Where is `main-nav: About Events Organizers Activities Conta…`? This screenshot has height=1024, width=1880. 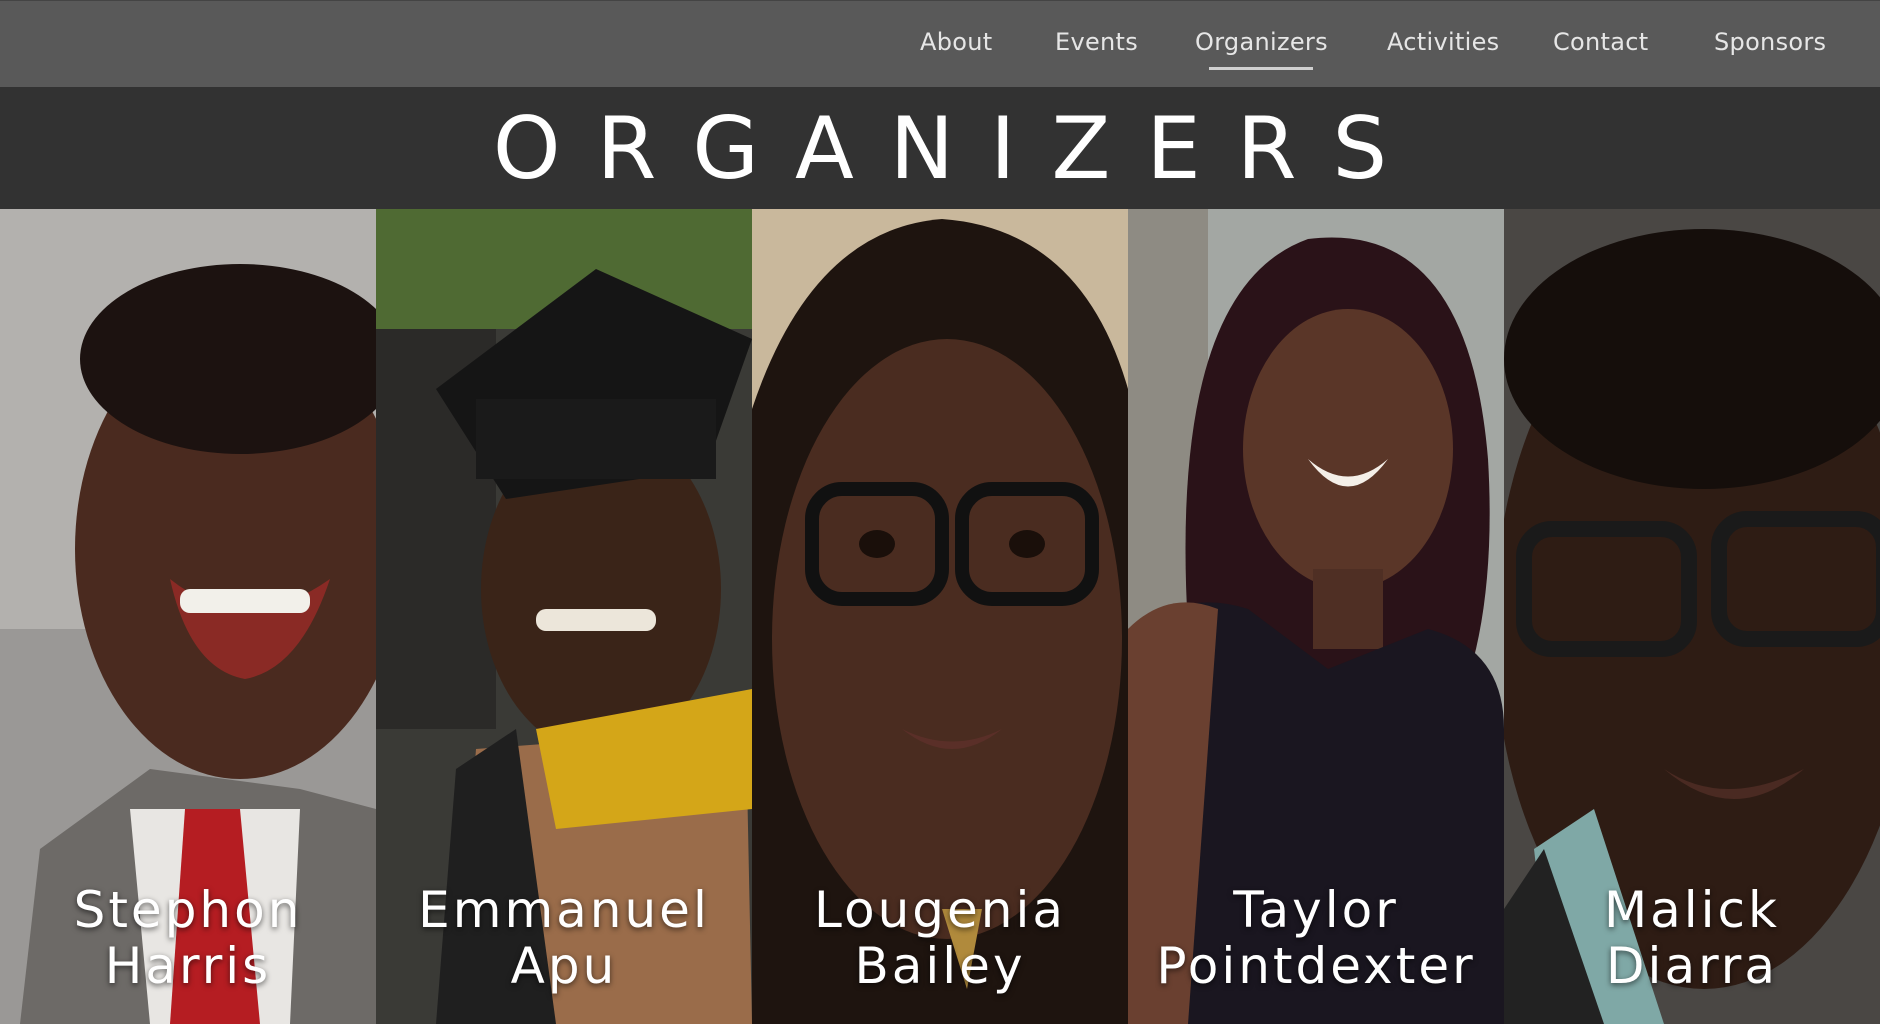
main-nav: About Events Organizers Activities Conta… is located at coordinates (940, 44).